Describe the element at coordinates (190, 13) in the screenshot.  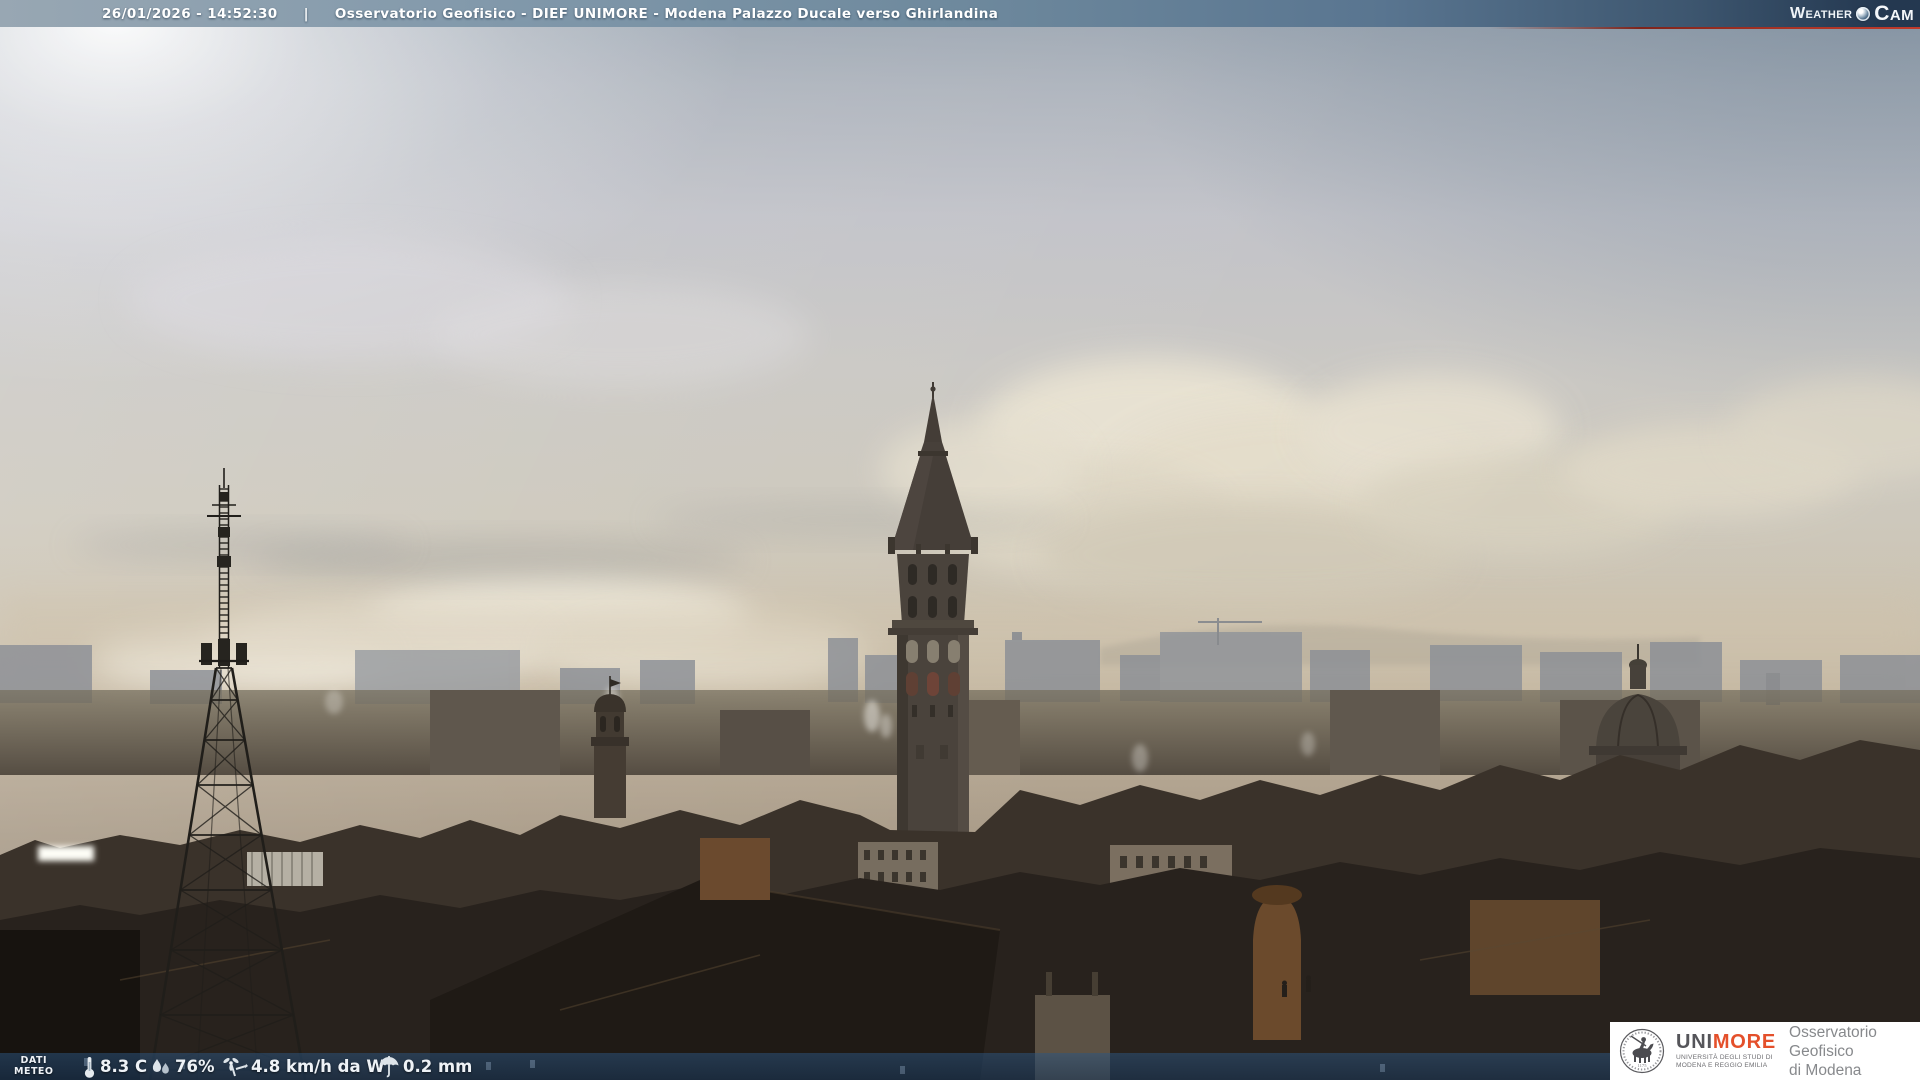
I see `timestamp: 26/01/2026 - 14:52:30` at that location.